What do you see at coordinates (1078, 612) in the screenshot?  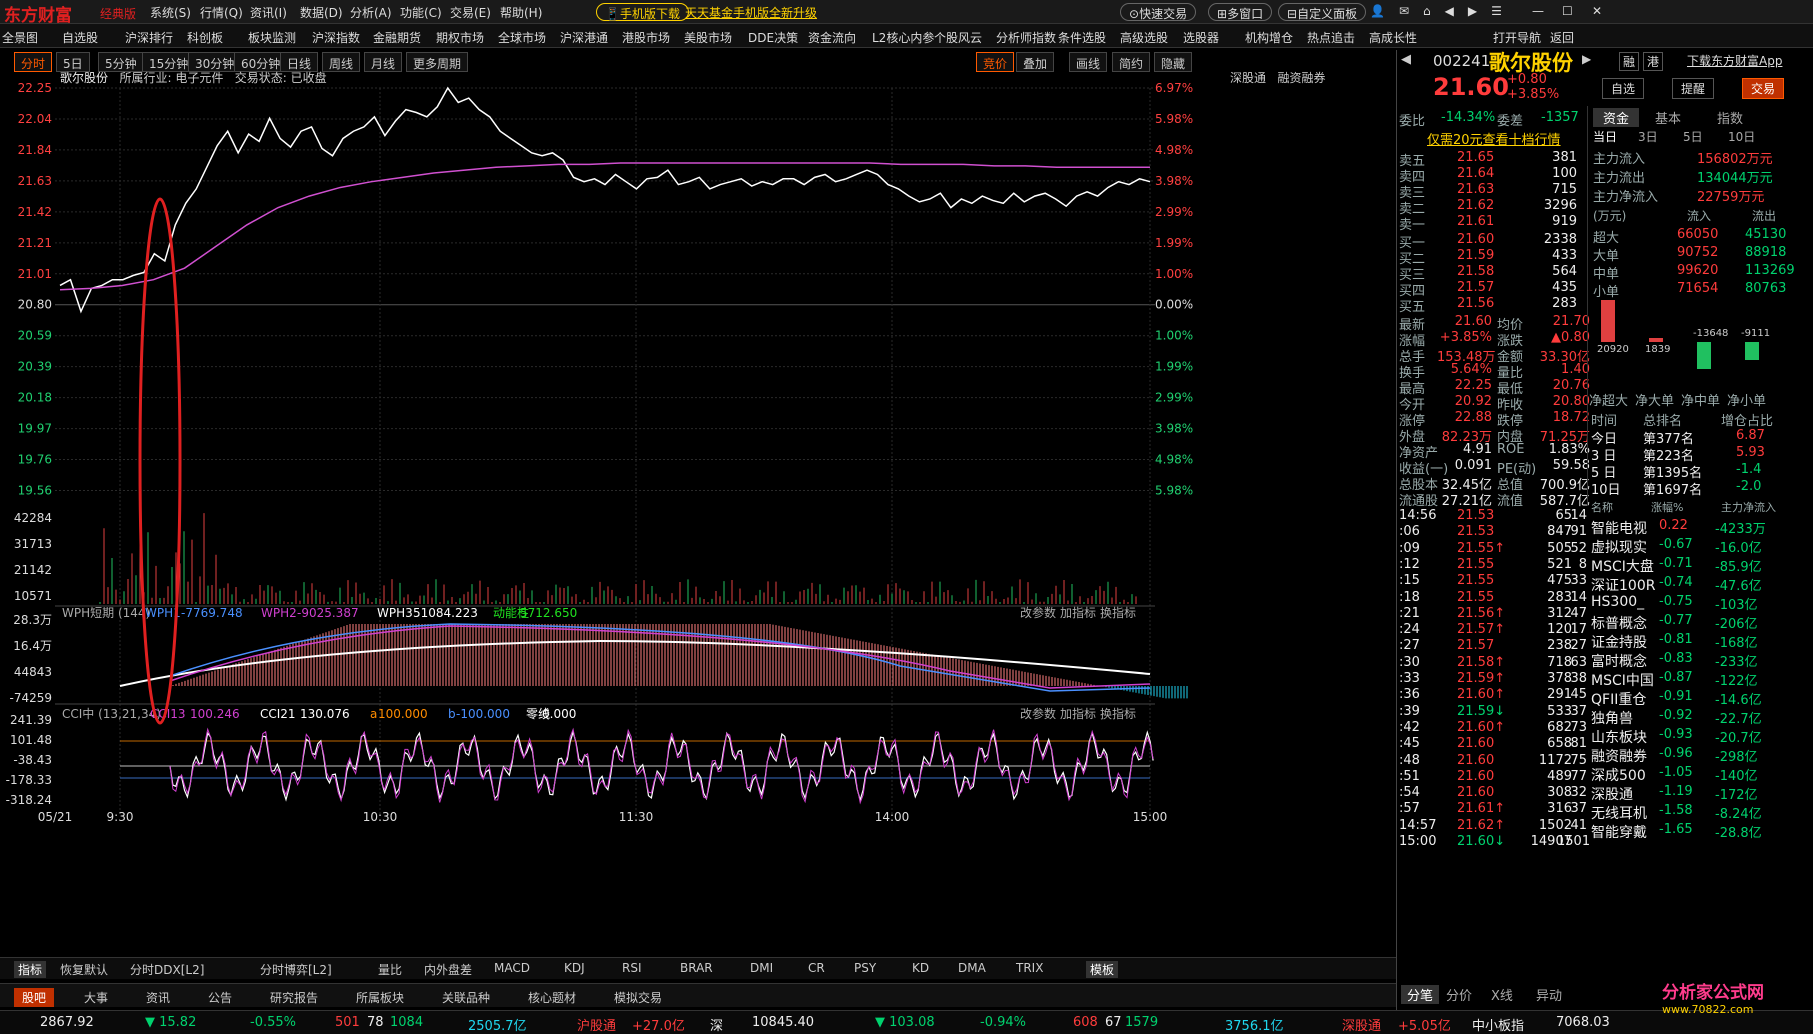 I see `wph-btn: 加指标` at bounding box center [1078, 612].